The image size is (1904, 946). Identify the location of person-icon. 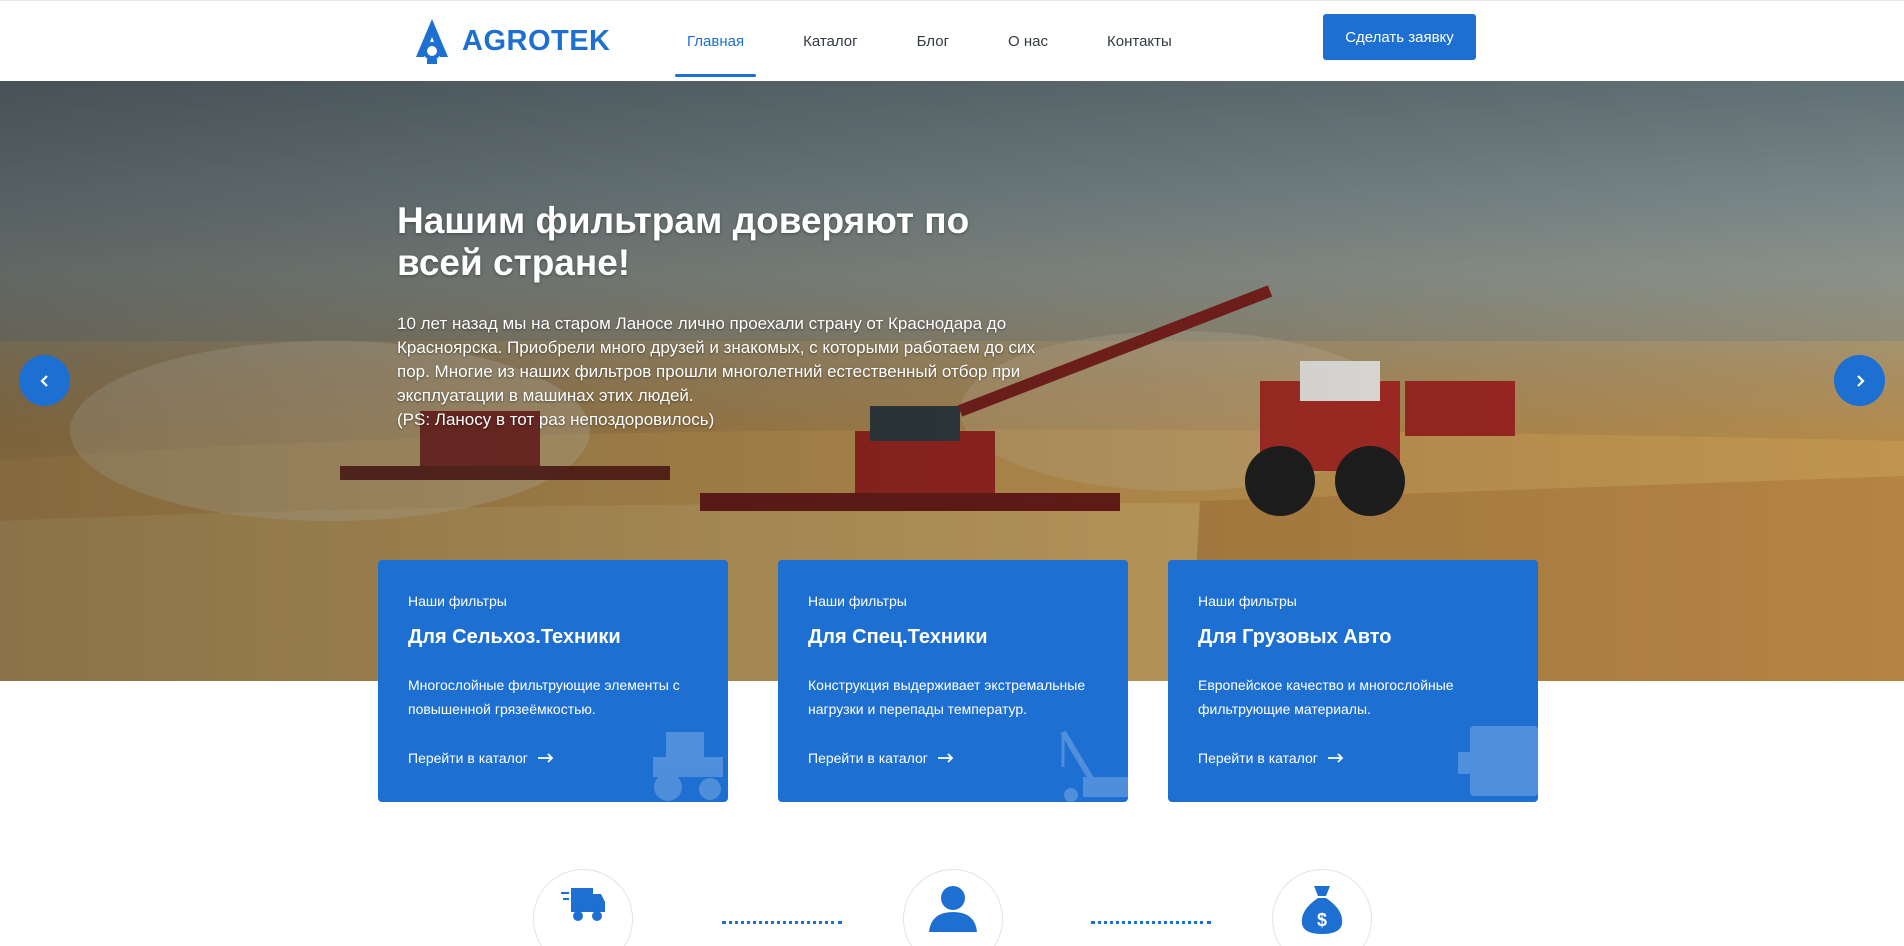
(953, 909).